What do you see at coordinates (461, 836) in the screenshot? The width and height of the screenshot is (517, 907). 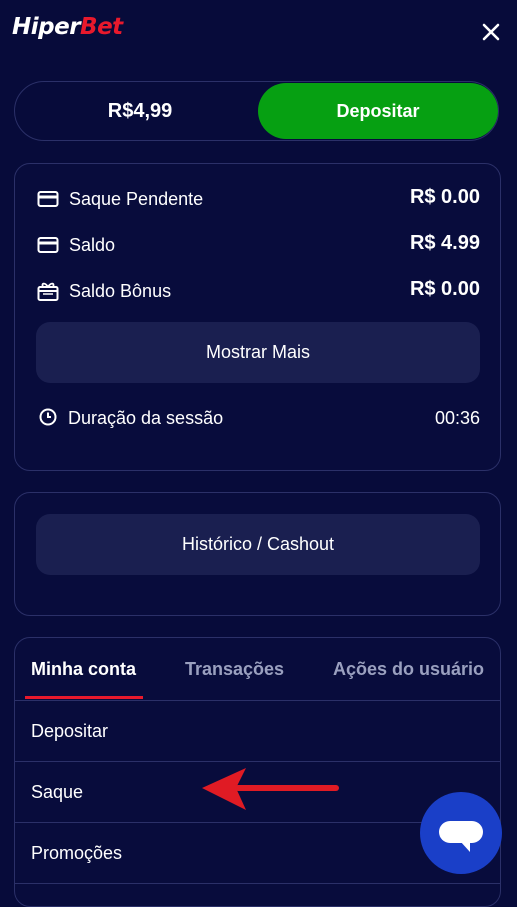 I see `chat-bubble-icon` at bounding box center [461, 836].